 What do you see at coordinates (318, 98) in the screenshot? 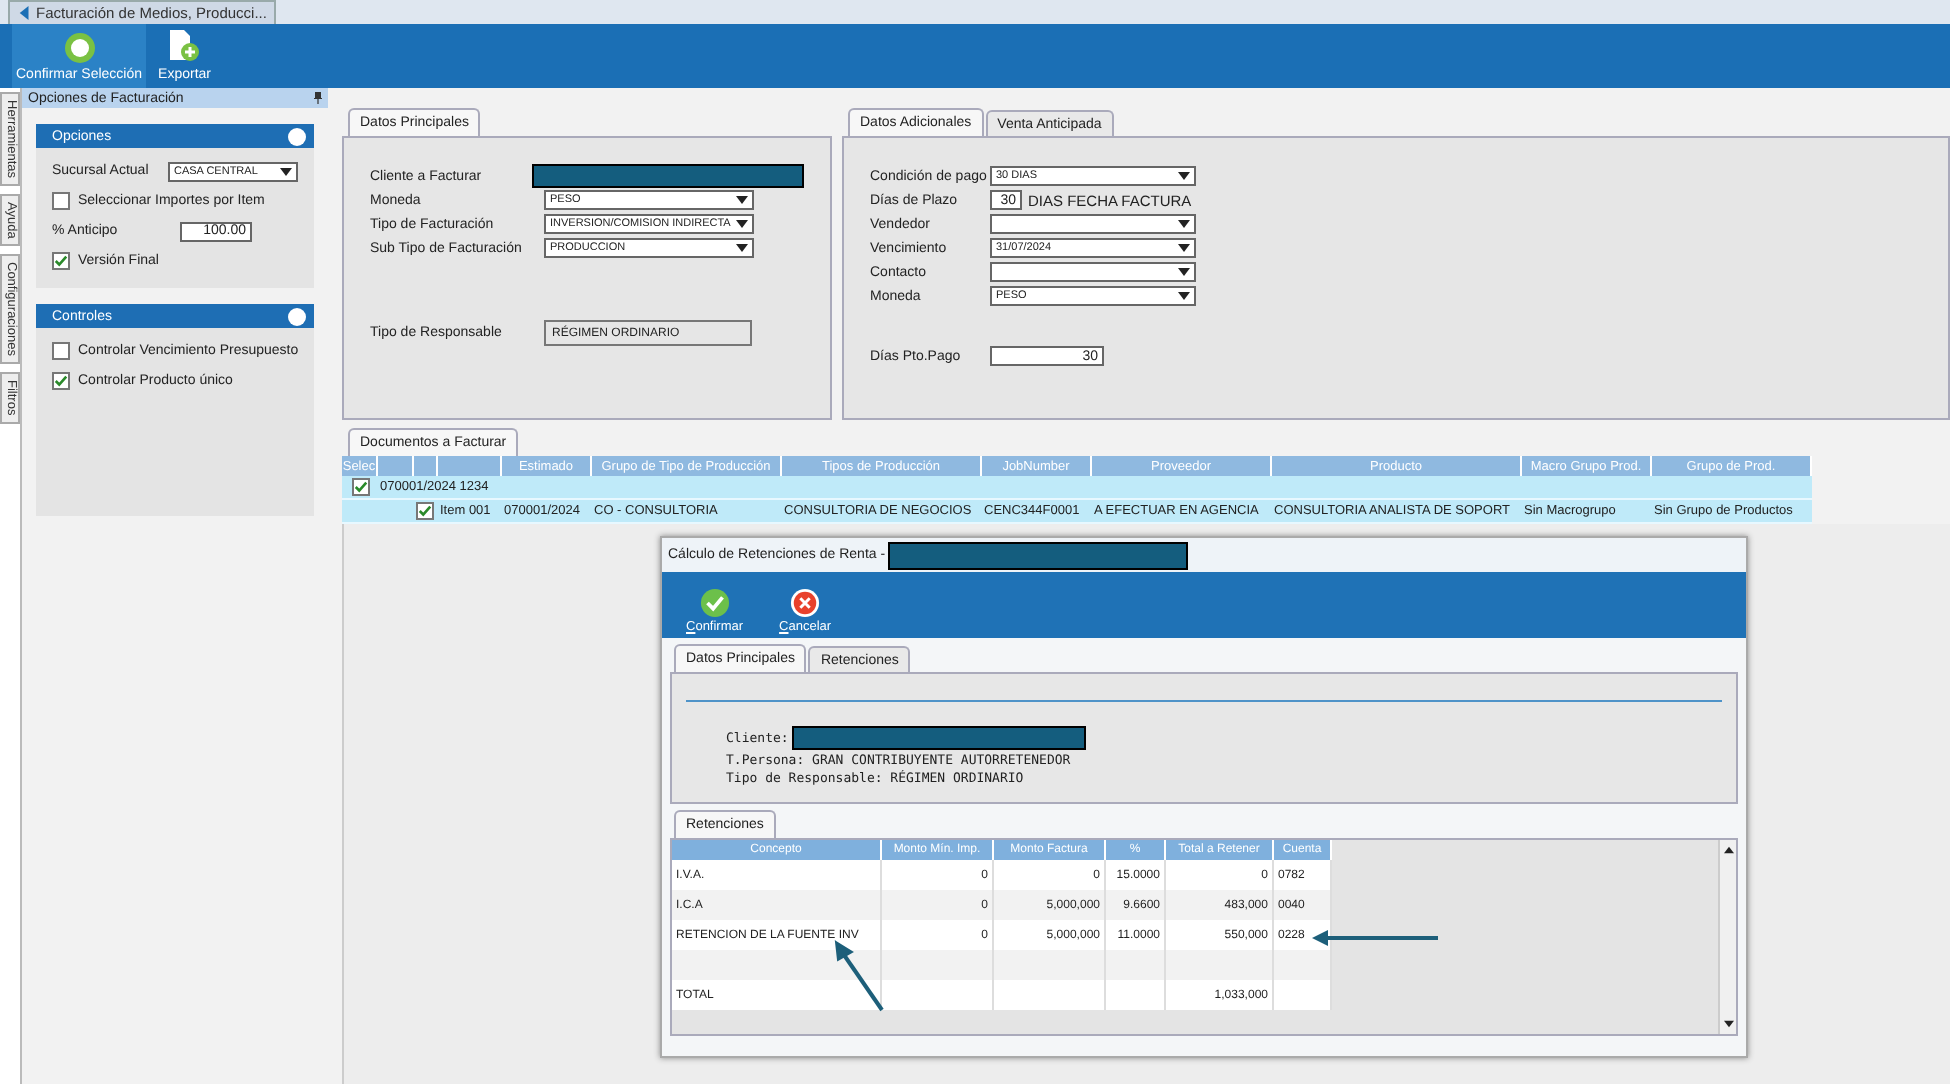
I see `pin-icon` at bounding box center [318, 98].